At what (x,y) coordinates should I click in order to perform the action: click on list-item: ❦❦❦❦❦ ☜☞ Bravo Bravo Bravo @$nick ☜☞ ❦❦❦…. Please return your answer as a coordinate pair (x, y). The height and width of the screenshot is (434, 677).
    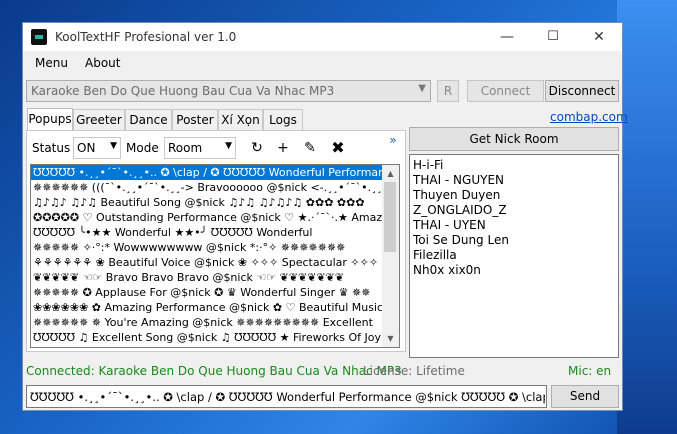
    Looking at the image, I should click on (208, 277).